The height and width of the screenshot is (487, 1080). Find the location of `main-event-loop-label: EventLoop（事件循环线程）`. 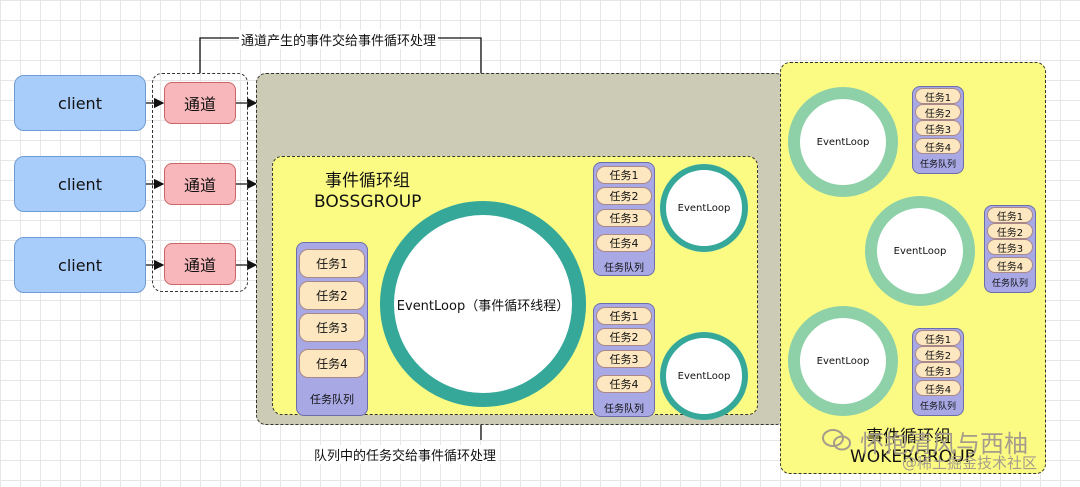

main-event-loop-label: EventLoop（事件循环线程） is located at coordinates (483, 306).